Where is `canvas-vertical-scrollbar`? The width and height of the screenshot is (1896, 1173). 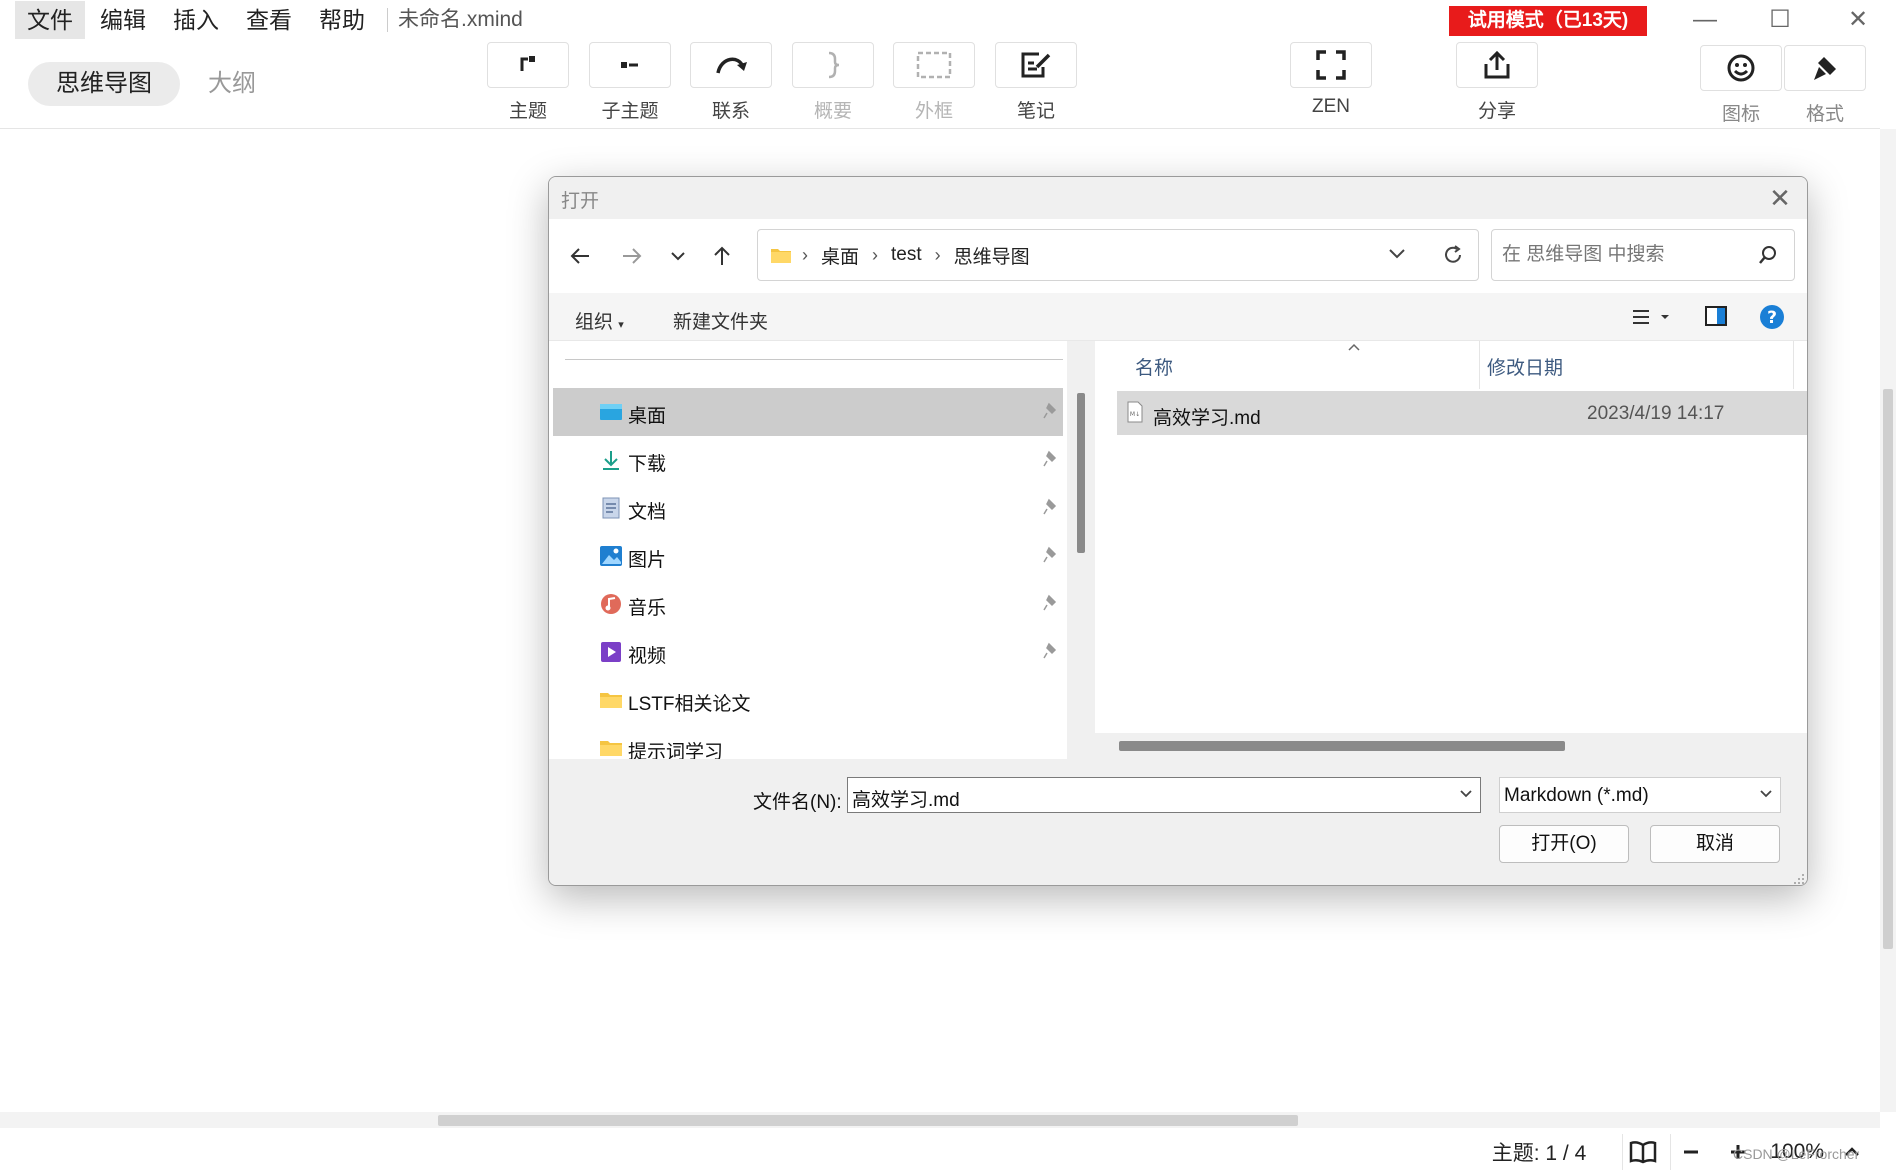
canvas-vertical-scrollbar is located at coordinates (1888, 620).